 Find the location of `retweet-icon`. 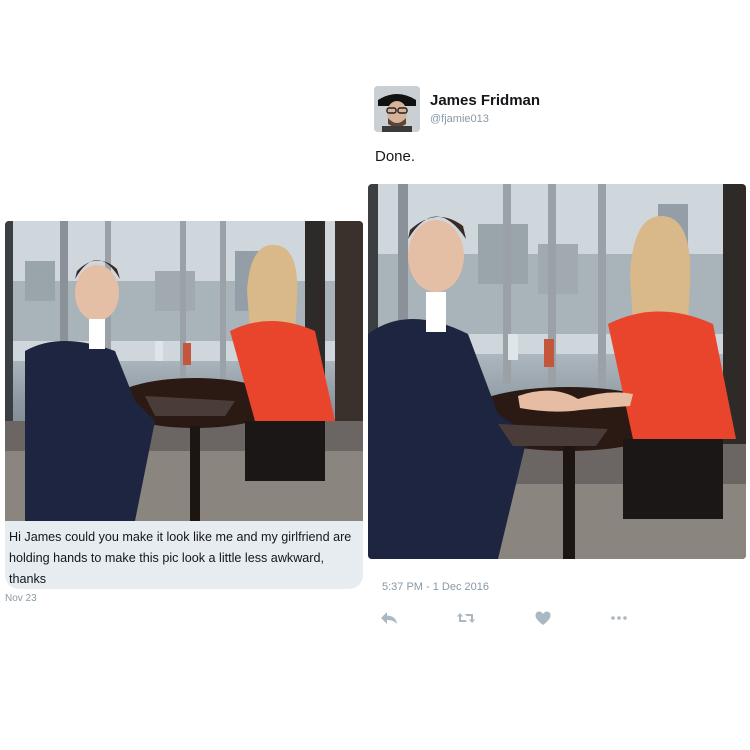

retweet-icon is located at coordinates (466, 618).